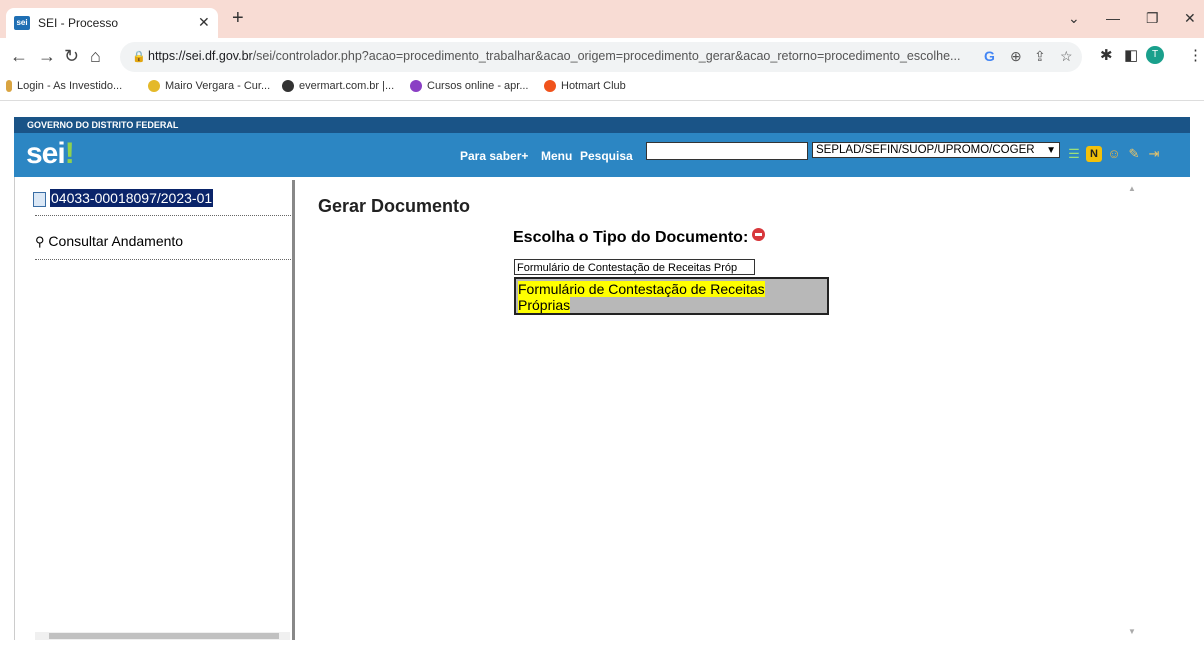 This screenshot has width=1204, height=648. Describe the element at coordinates (556, 156) in the screenshot. I see `menu-link: Menu` at that location.